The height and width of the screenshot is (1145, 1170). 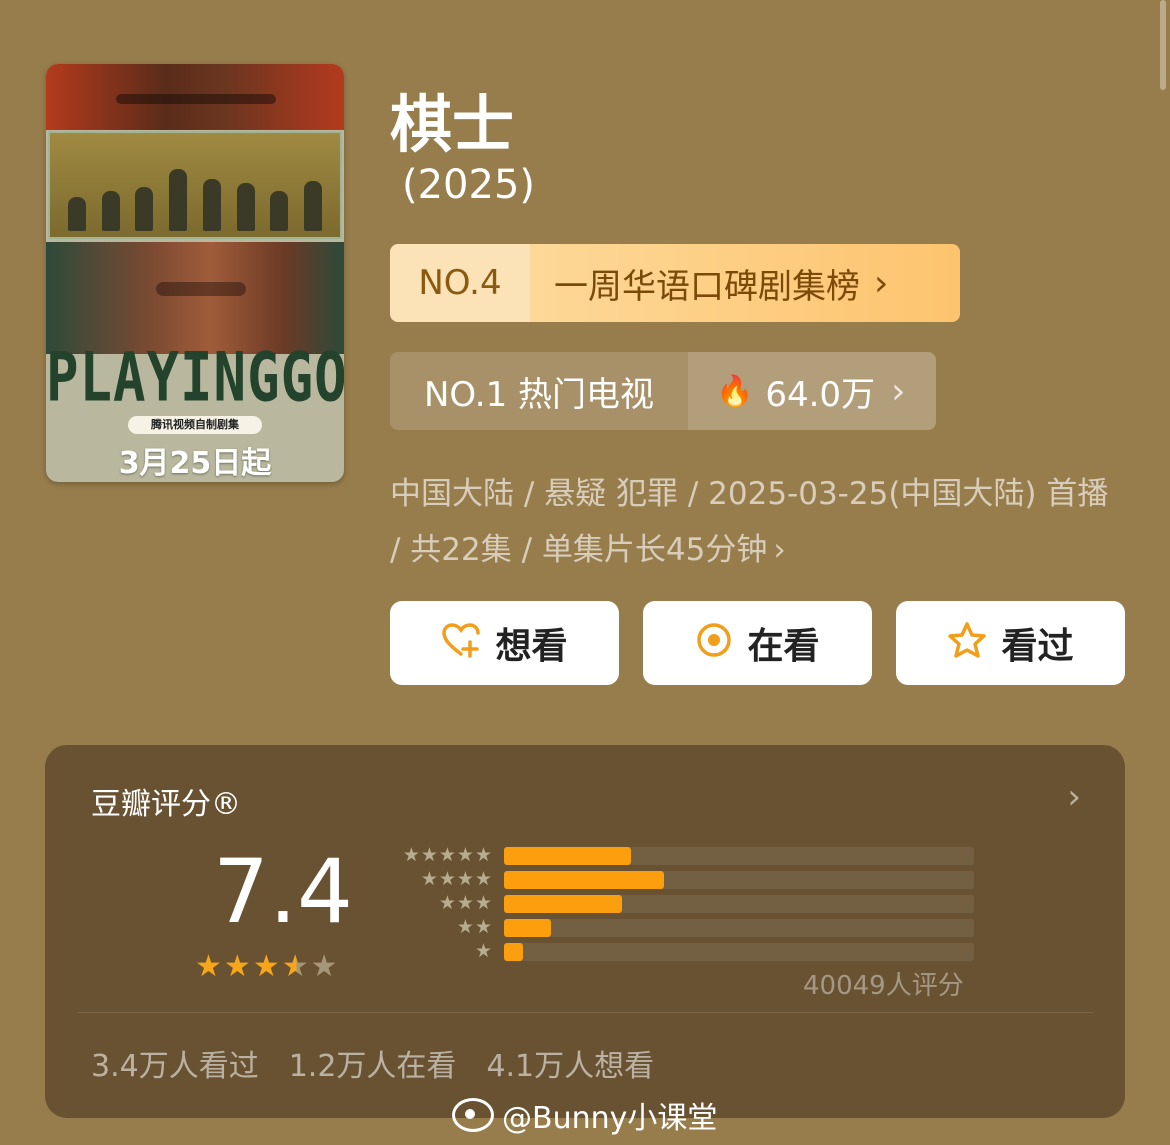 I want to click on bar-stars-label: ★★★★★, so click(x=447, y=855).